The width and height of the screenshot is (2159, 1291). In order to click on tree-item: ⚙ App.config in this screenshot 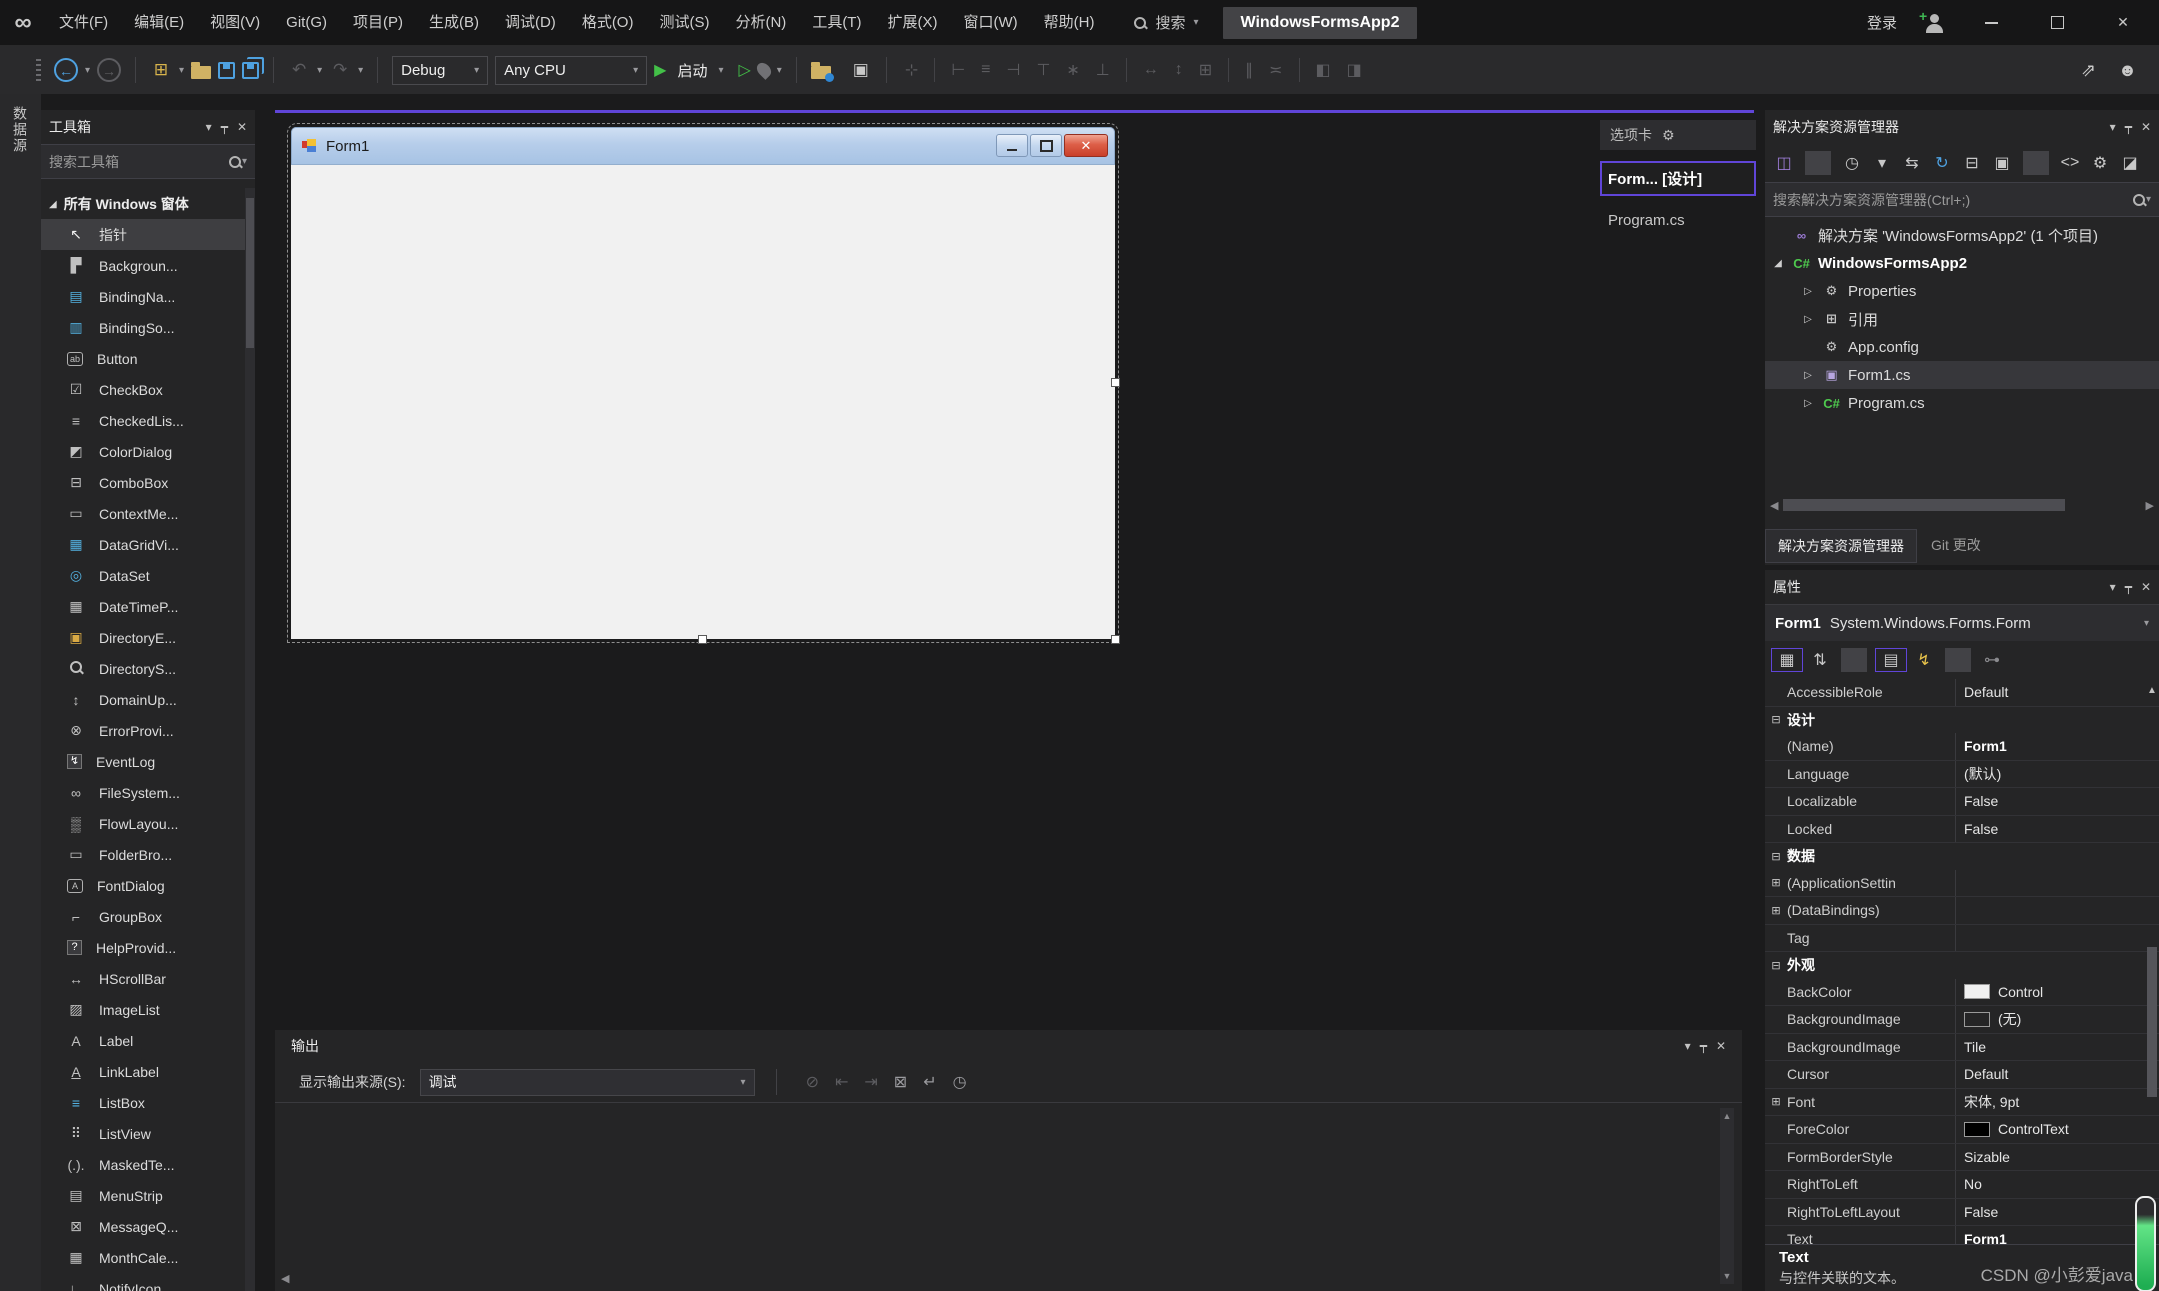, I will do `click(1962, 347)`.